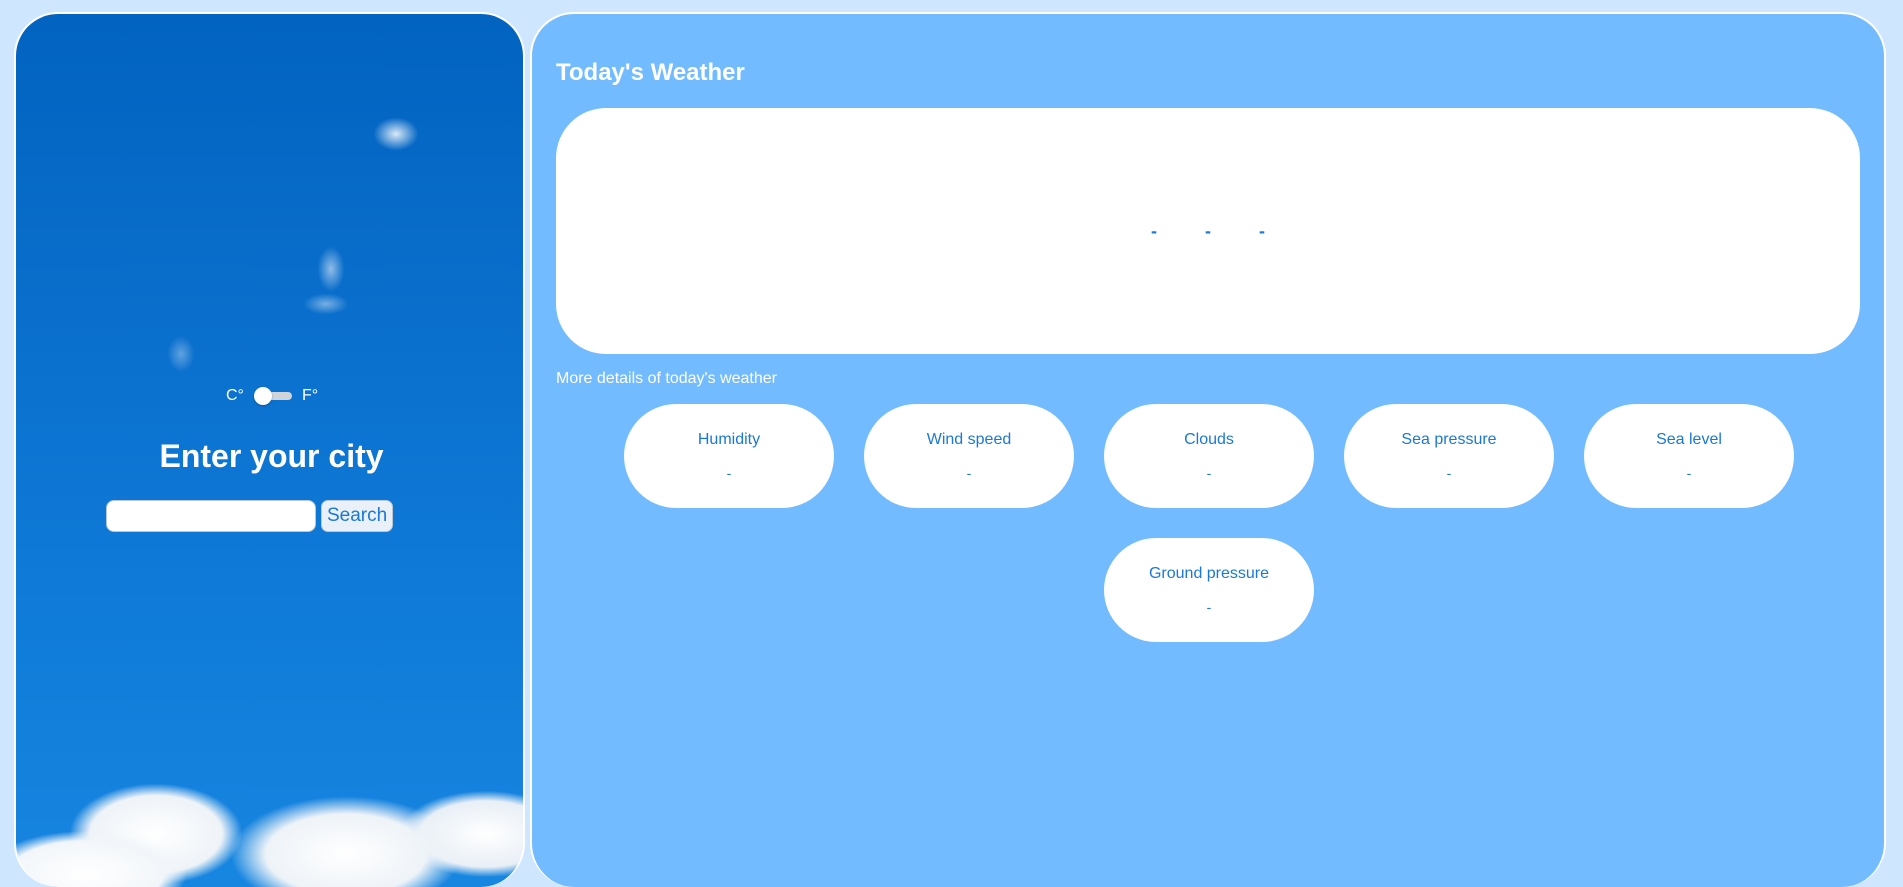 Image resolution: width=1903 pixels, height=887 pixels. What do you see at coordinates (650, 72) in the screenshot?
I see `todays-weather-heading: Today's Weather` at bounding box center [650, 72].